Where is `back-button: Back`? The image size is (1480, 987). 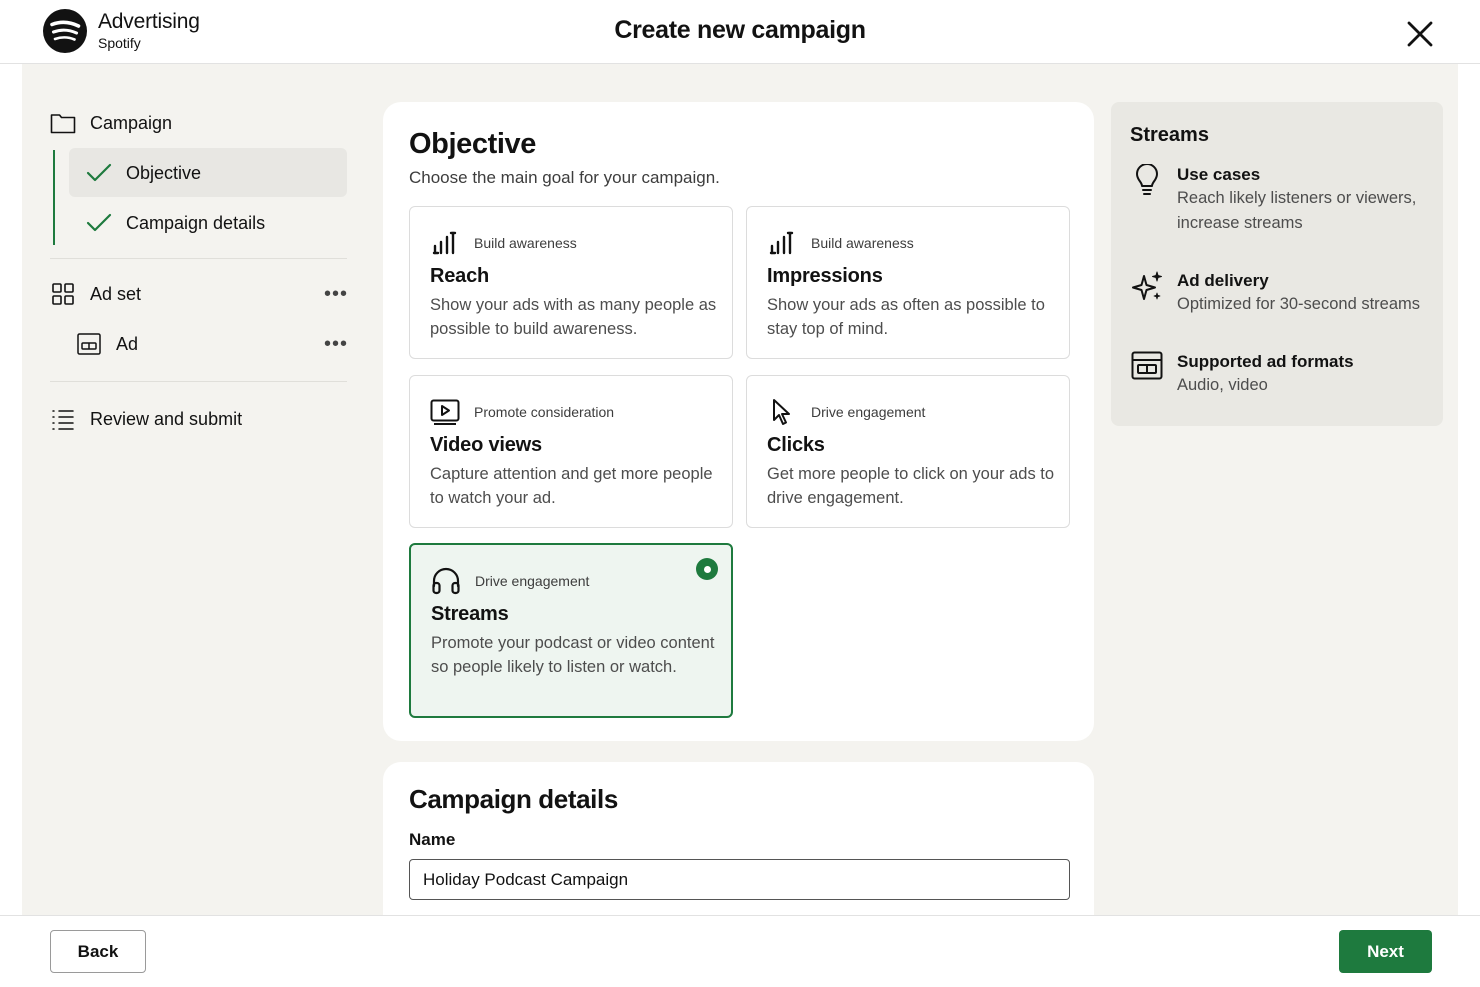 back-button: Back is located at coordinates (98, 951).